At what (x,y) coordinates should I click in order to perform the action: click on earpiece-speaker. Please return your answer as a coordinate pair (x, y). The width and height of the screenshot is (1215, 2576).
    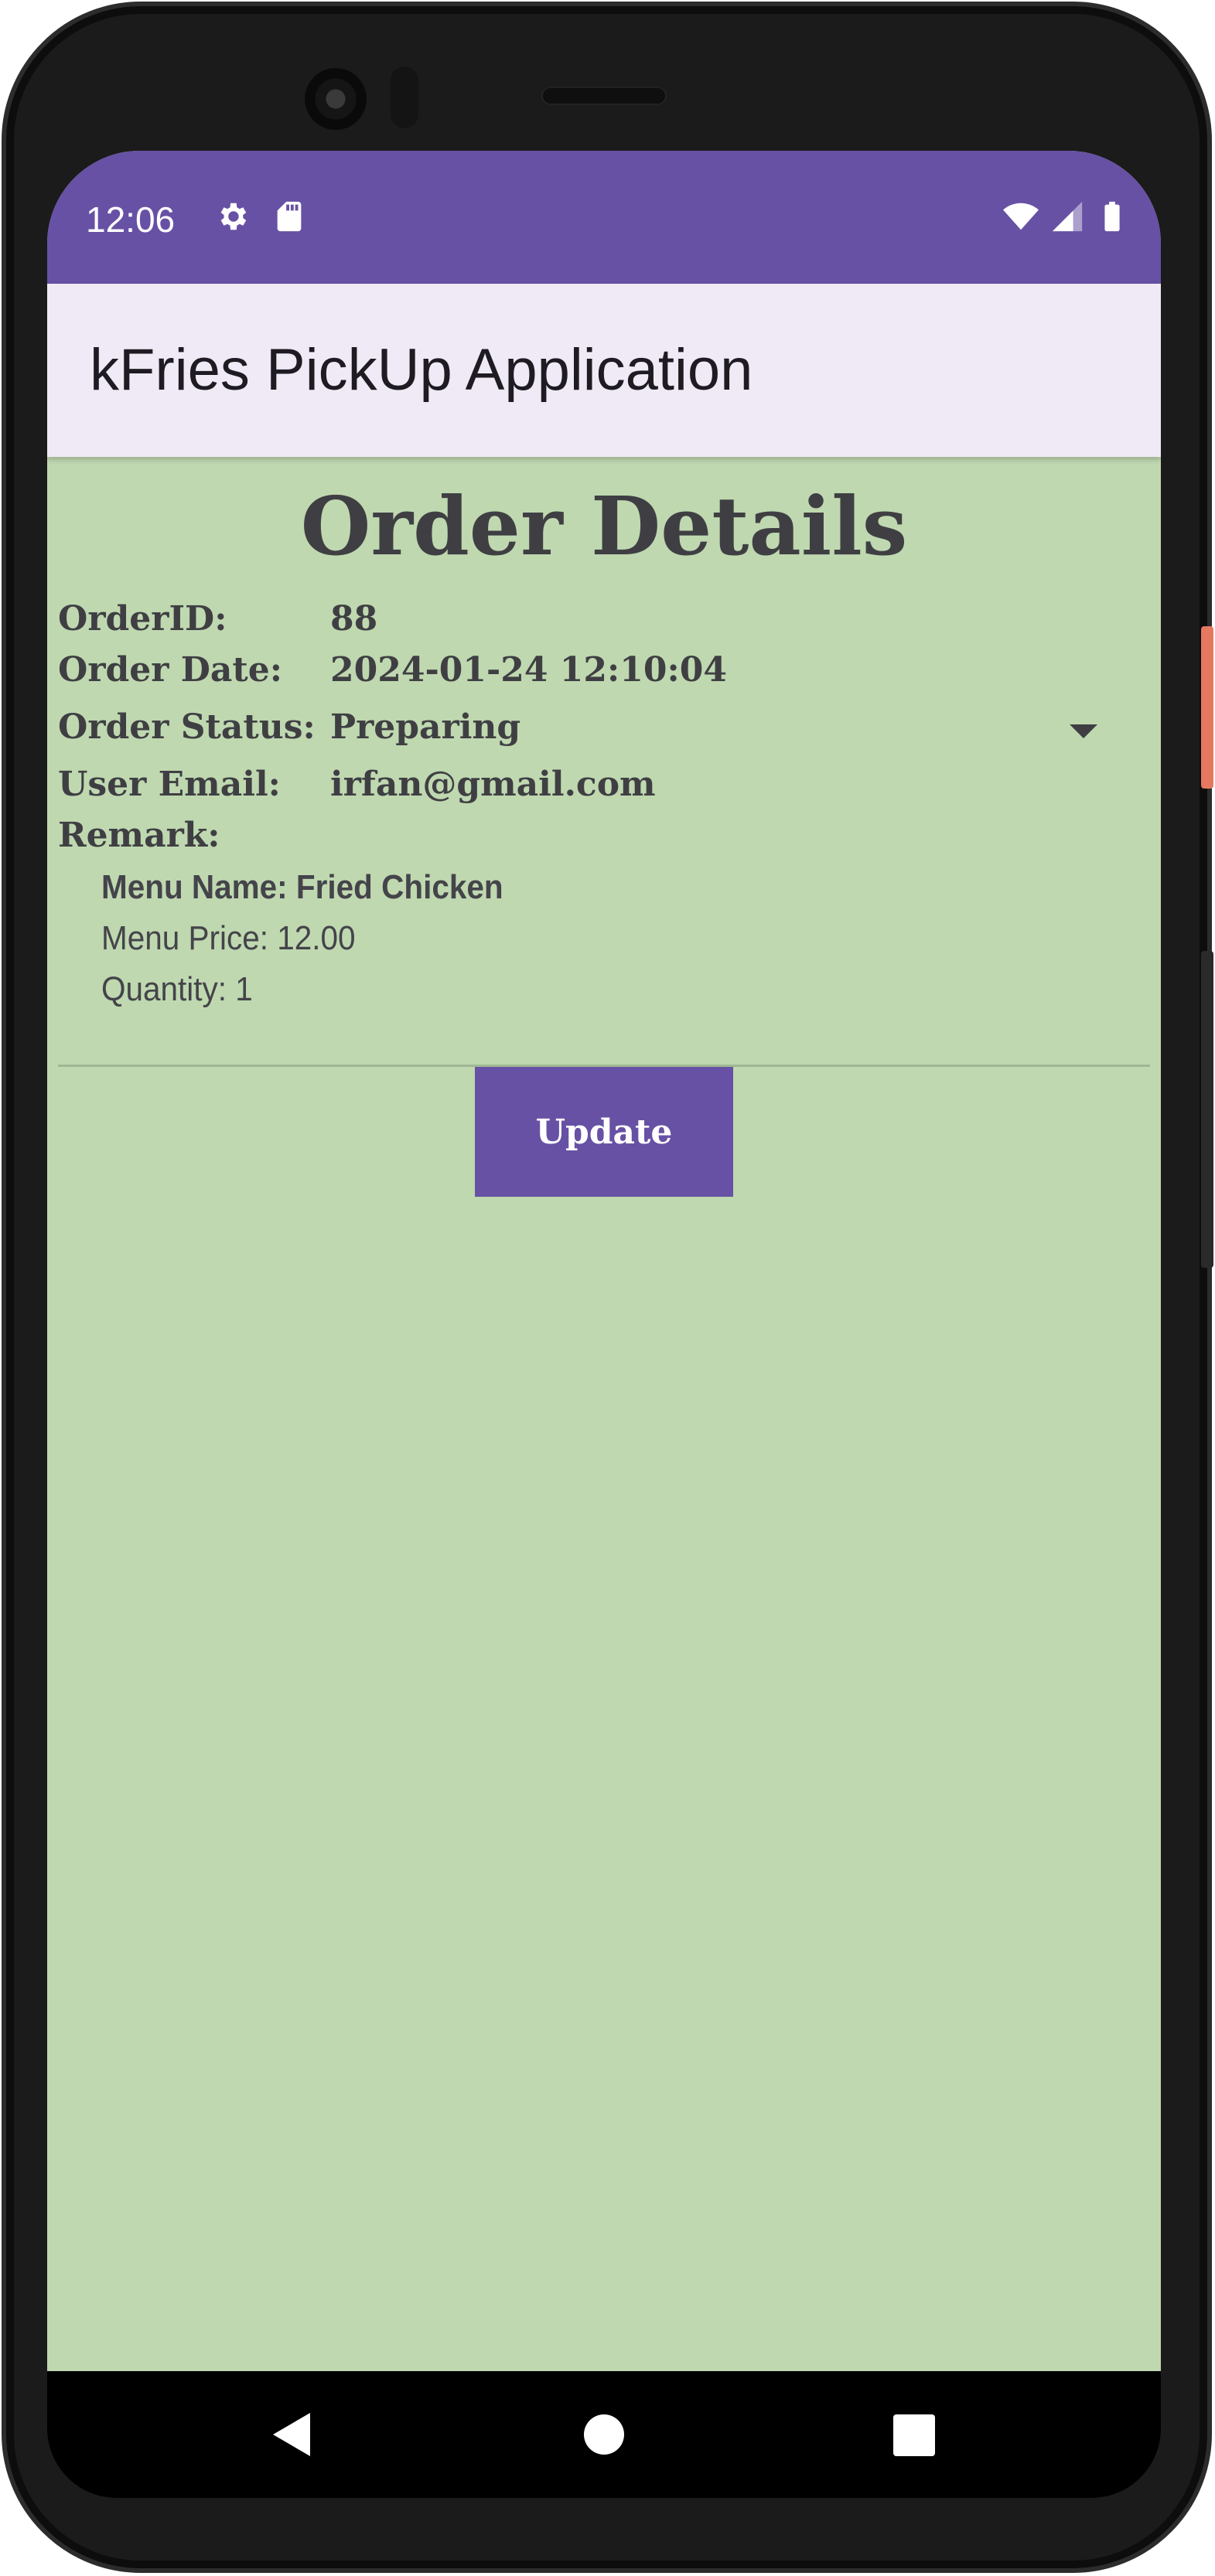
    Looking at the image, I should click on (604, 96).